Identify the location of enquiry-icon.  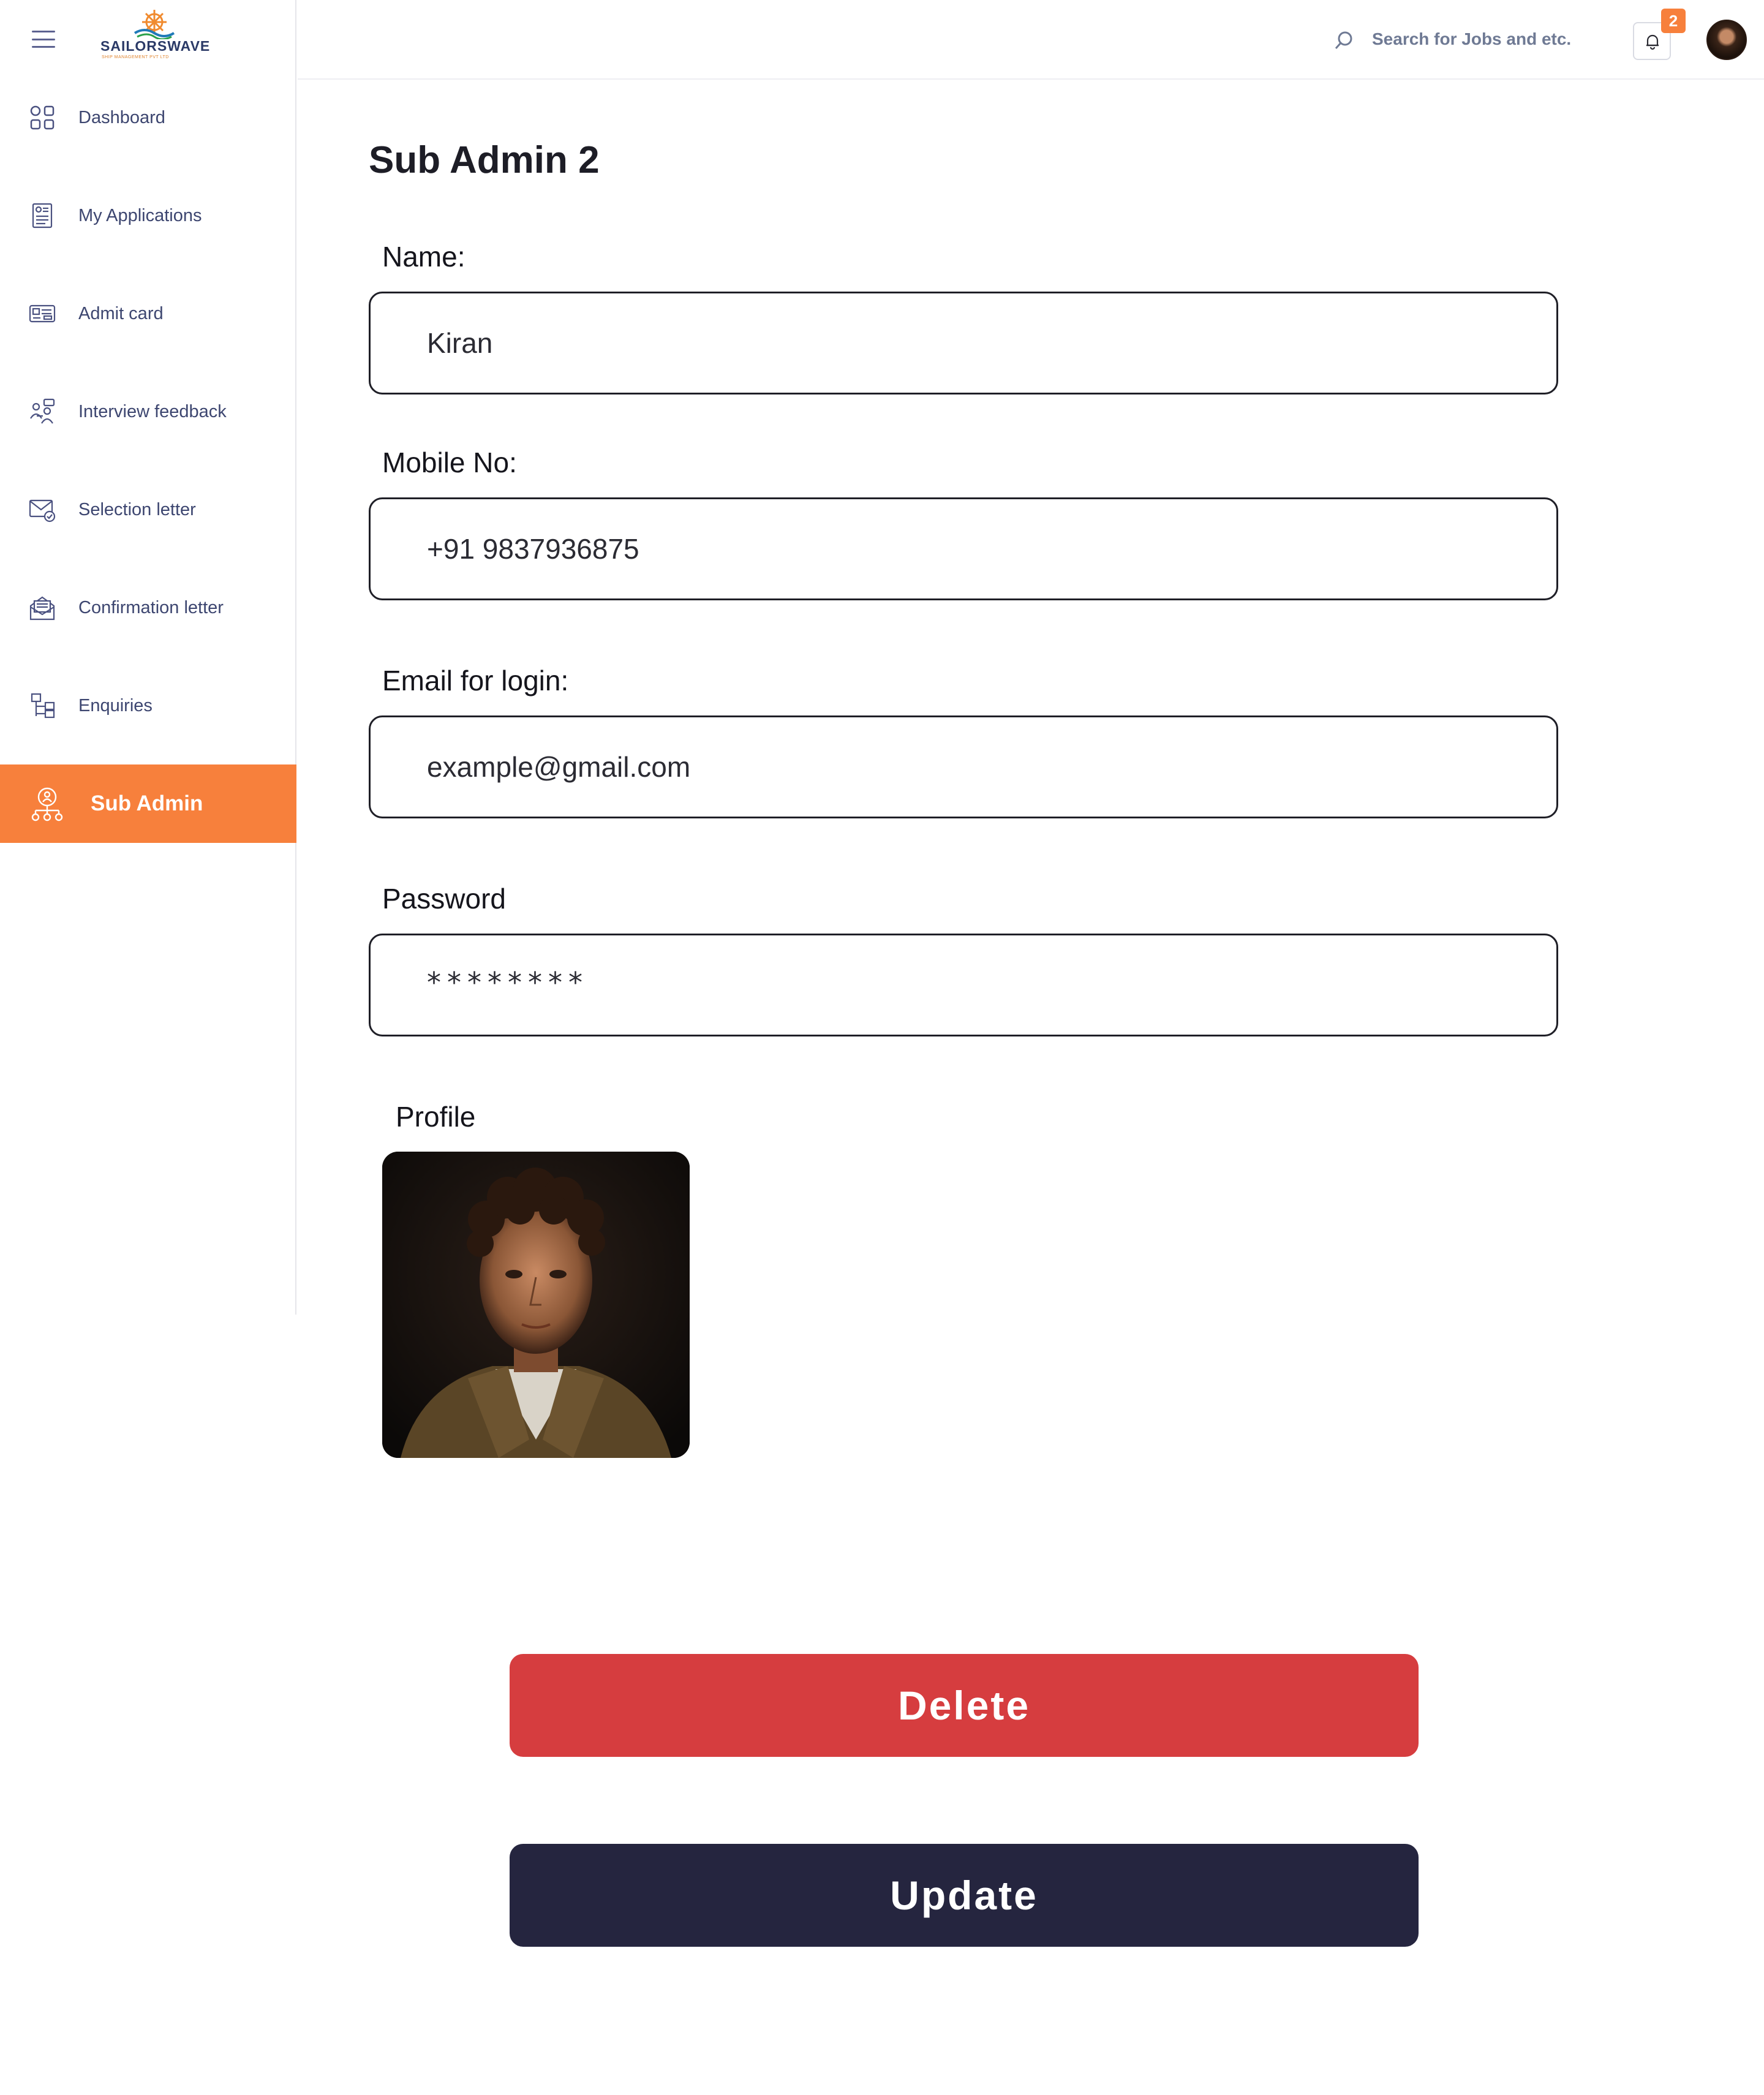
(43, 706).